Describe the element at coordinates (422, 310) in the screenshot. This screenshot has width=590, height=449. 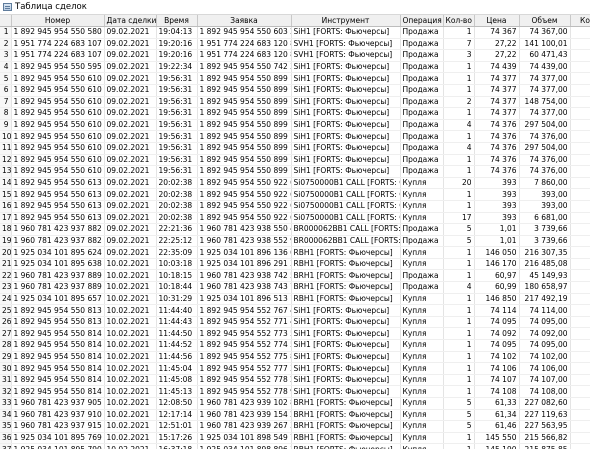
I see `cell-operation: Купля` at that location.